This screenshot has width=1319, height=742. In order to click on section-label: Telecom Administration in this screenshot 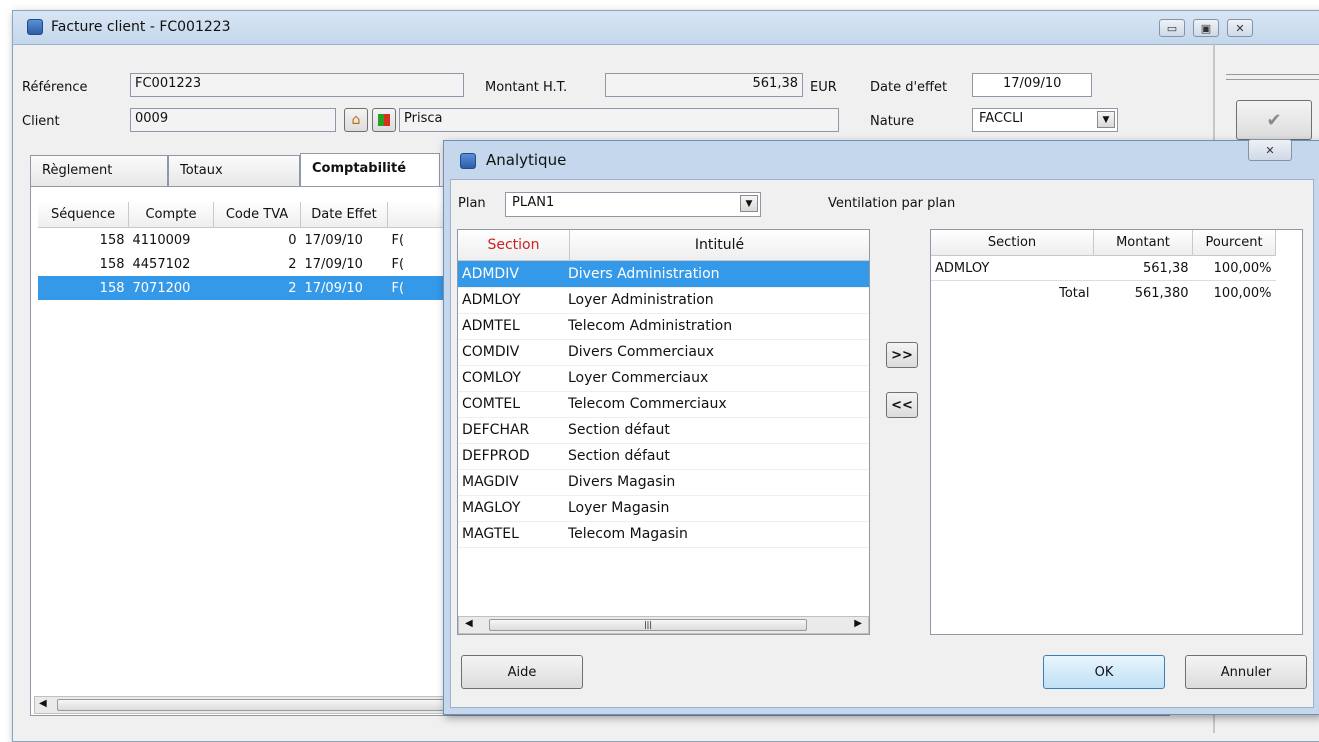, I will do `click(650, 326)`.